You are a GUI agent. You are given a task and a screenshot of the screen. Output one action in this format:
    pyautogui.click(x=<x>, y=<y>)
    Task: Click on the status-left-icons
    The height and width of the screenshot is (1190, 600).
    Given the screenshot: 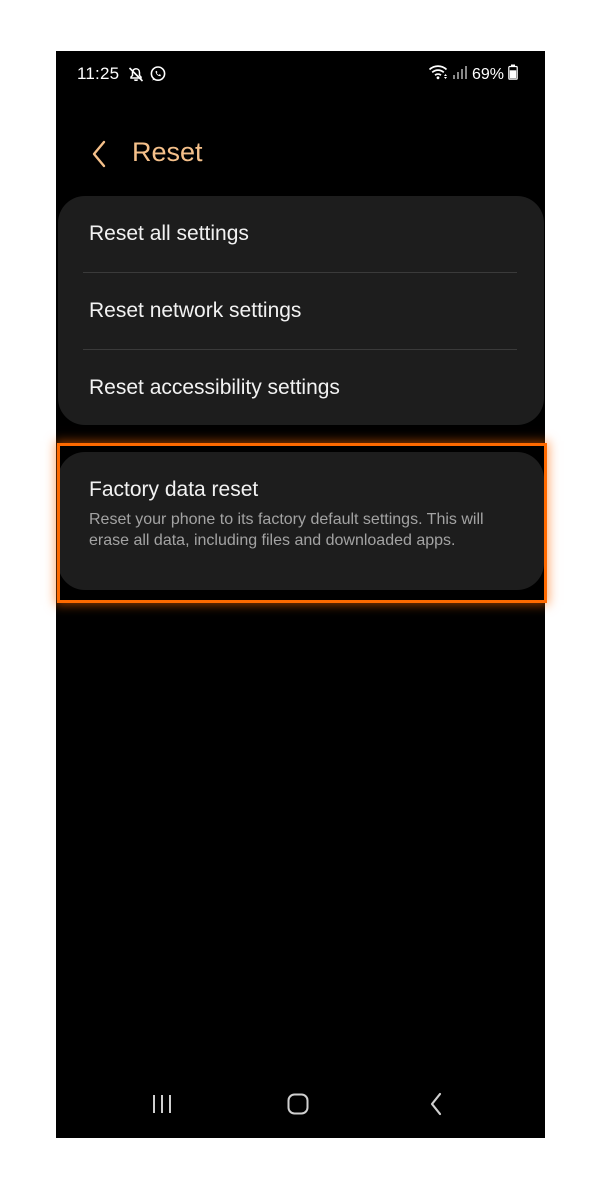 What is the action you would take?
    pyautogui.click(x=147, y=76)
    